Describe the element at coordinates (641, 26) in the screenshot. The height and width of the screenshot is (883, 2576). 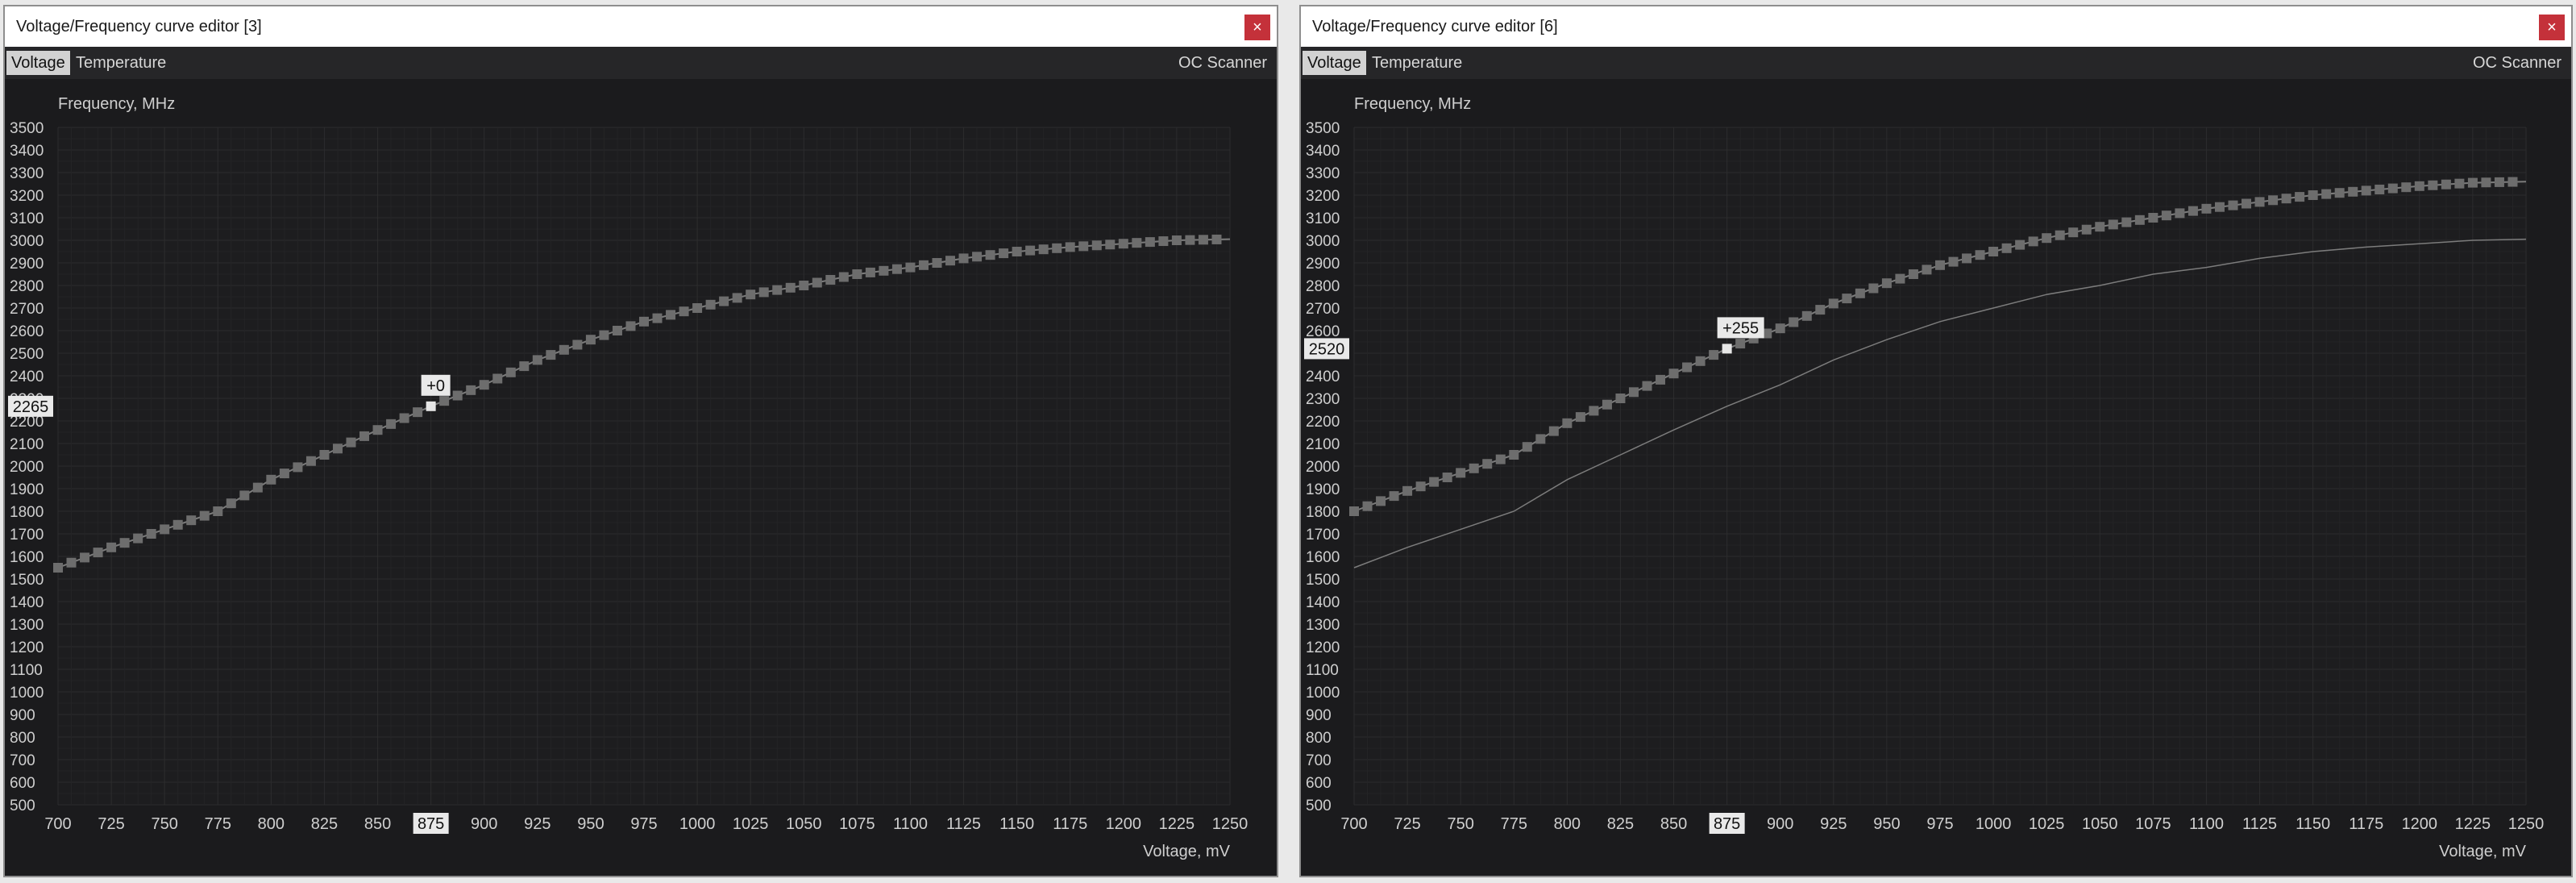
I see `title-bar: Voltage/Frequency curve editor [3] ×` at that location.